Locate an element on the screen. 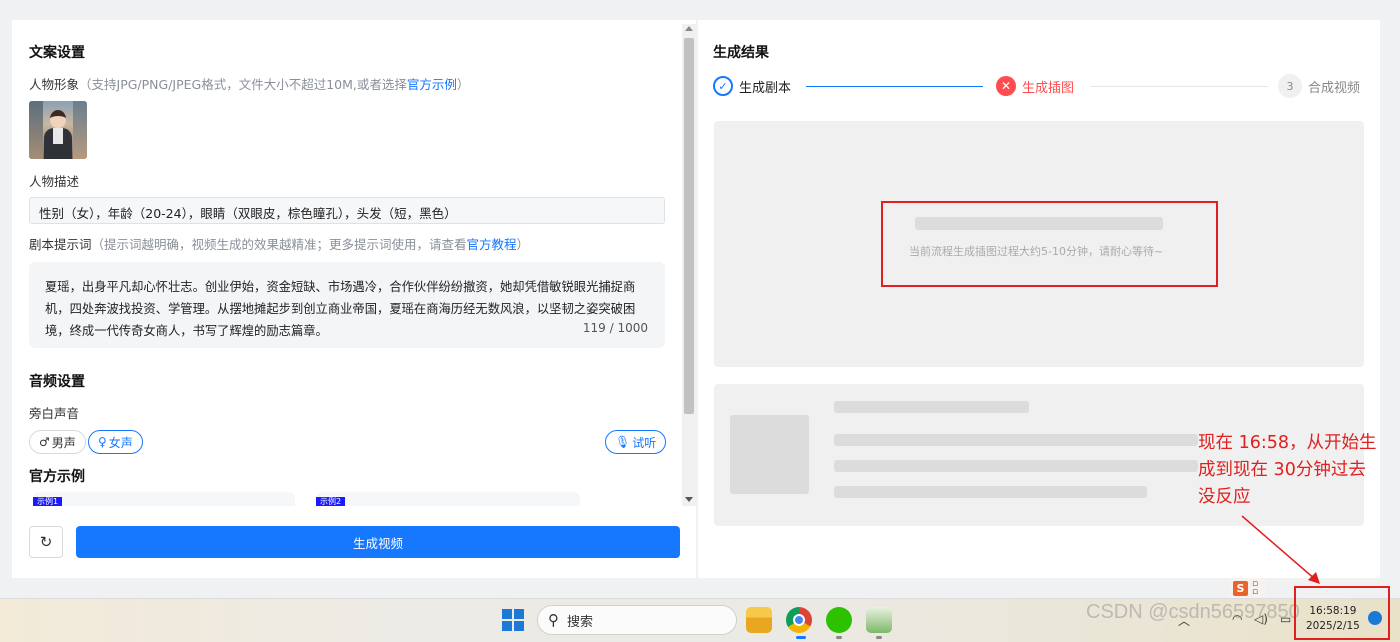  step-illustration: ✕ 生成插图 is located at coordinates (1035, 86).